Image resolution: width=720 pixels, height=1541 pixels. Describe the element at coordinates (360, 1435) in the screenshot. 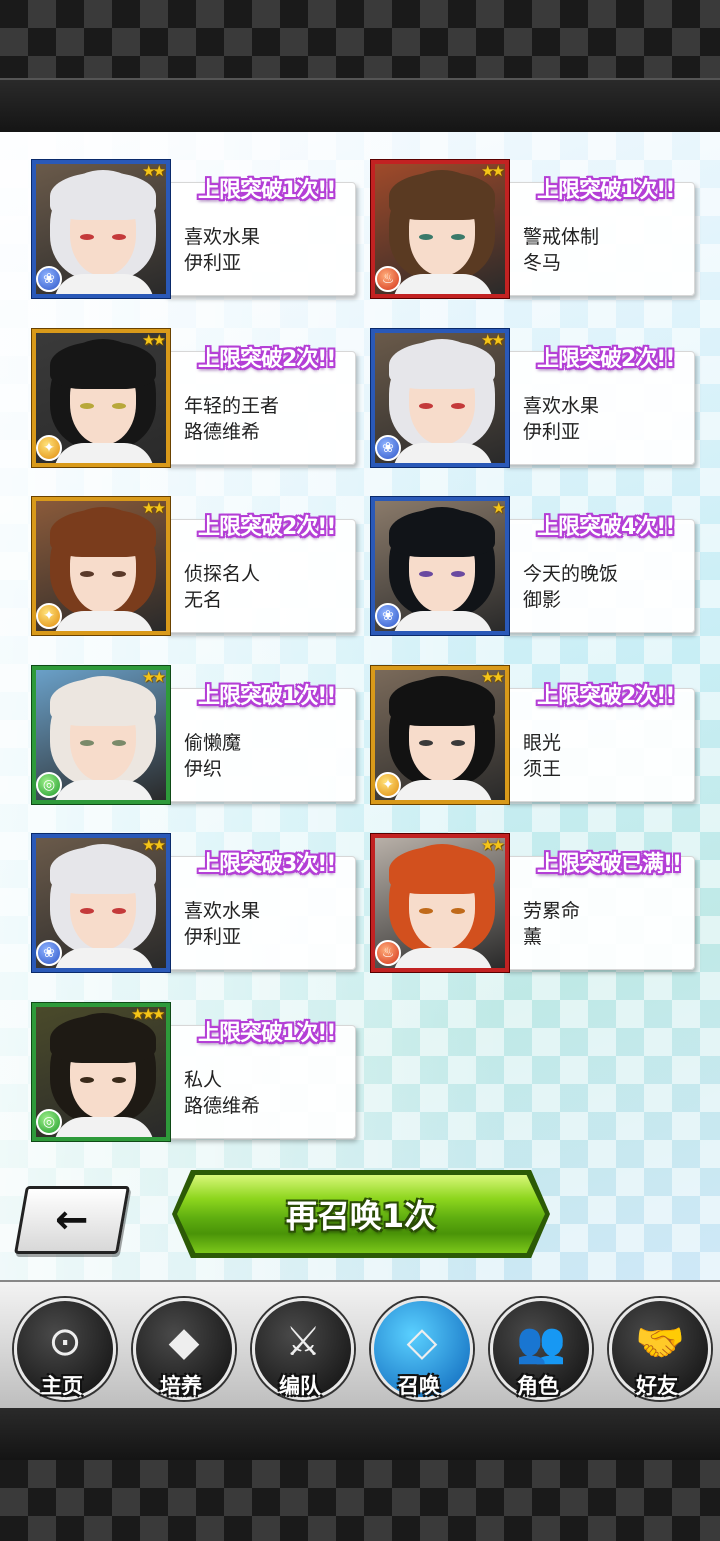

I see `bottom-bar` at that location.